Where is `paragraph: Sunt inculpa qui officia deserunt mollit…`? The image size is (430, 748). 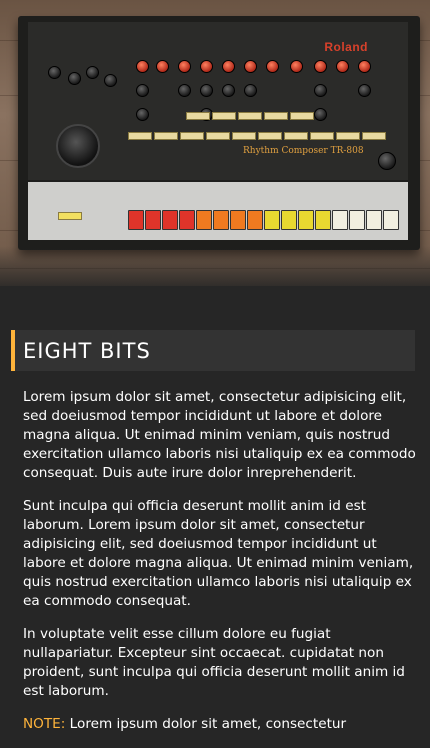 paragraph: Sunt inculpa qui officia deserunt mollit… is located at coordinates (218, 553).